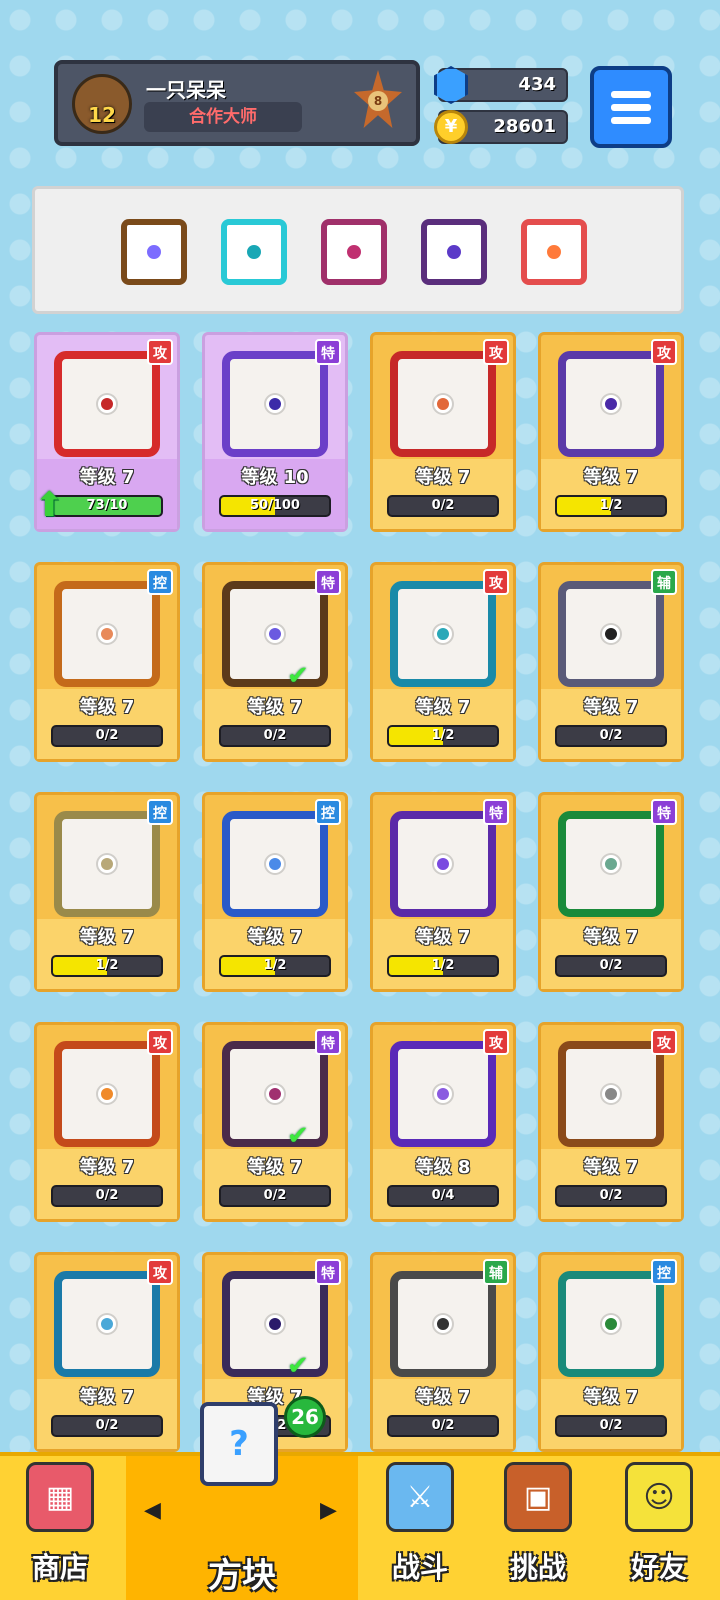  I want to click on friend-character-icon: ☺, so click(659, 1497).